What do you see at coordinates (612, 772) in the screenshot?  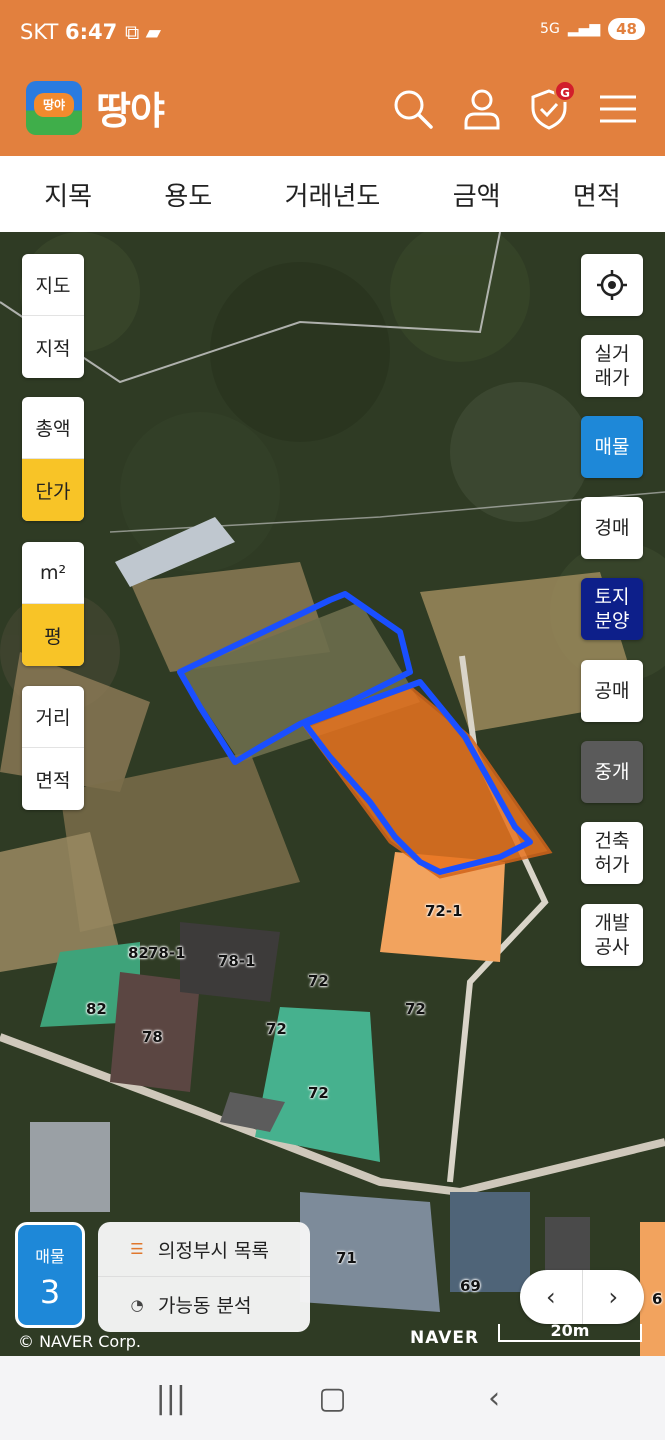 I see `brokerage-button: 중개` at bounding box center [612, 772].